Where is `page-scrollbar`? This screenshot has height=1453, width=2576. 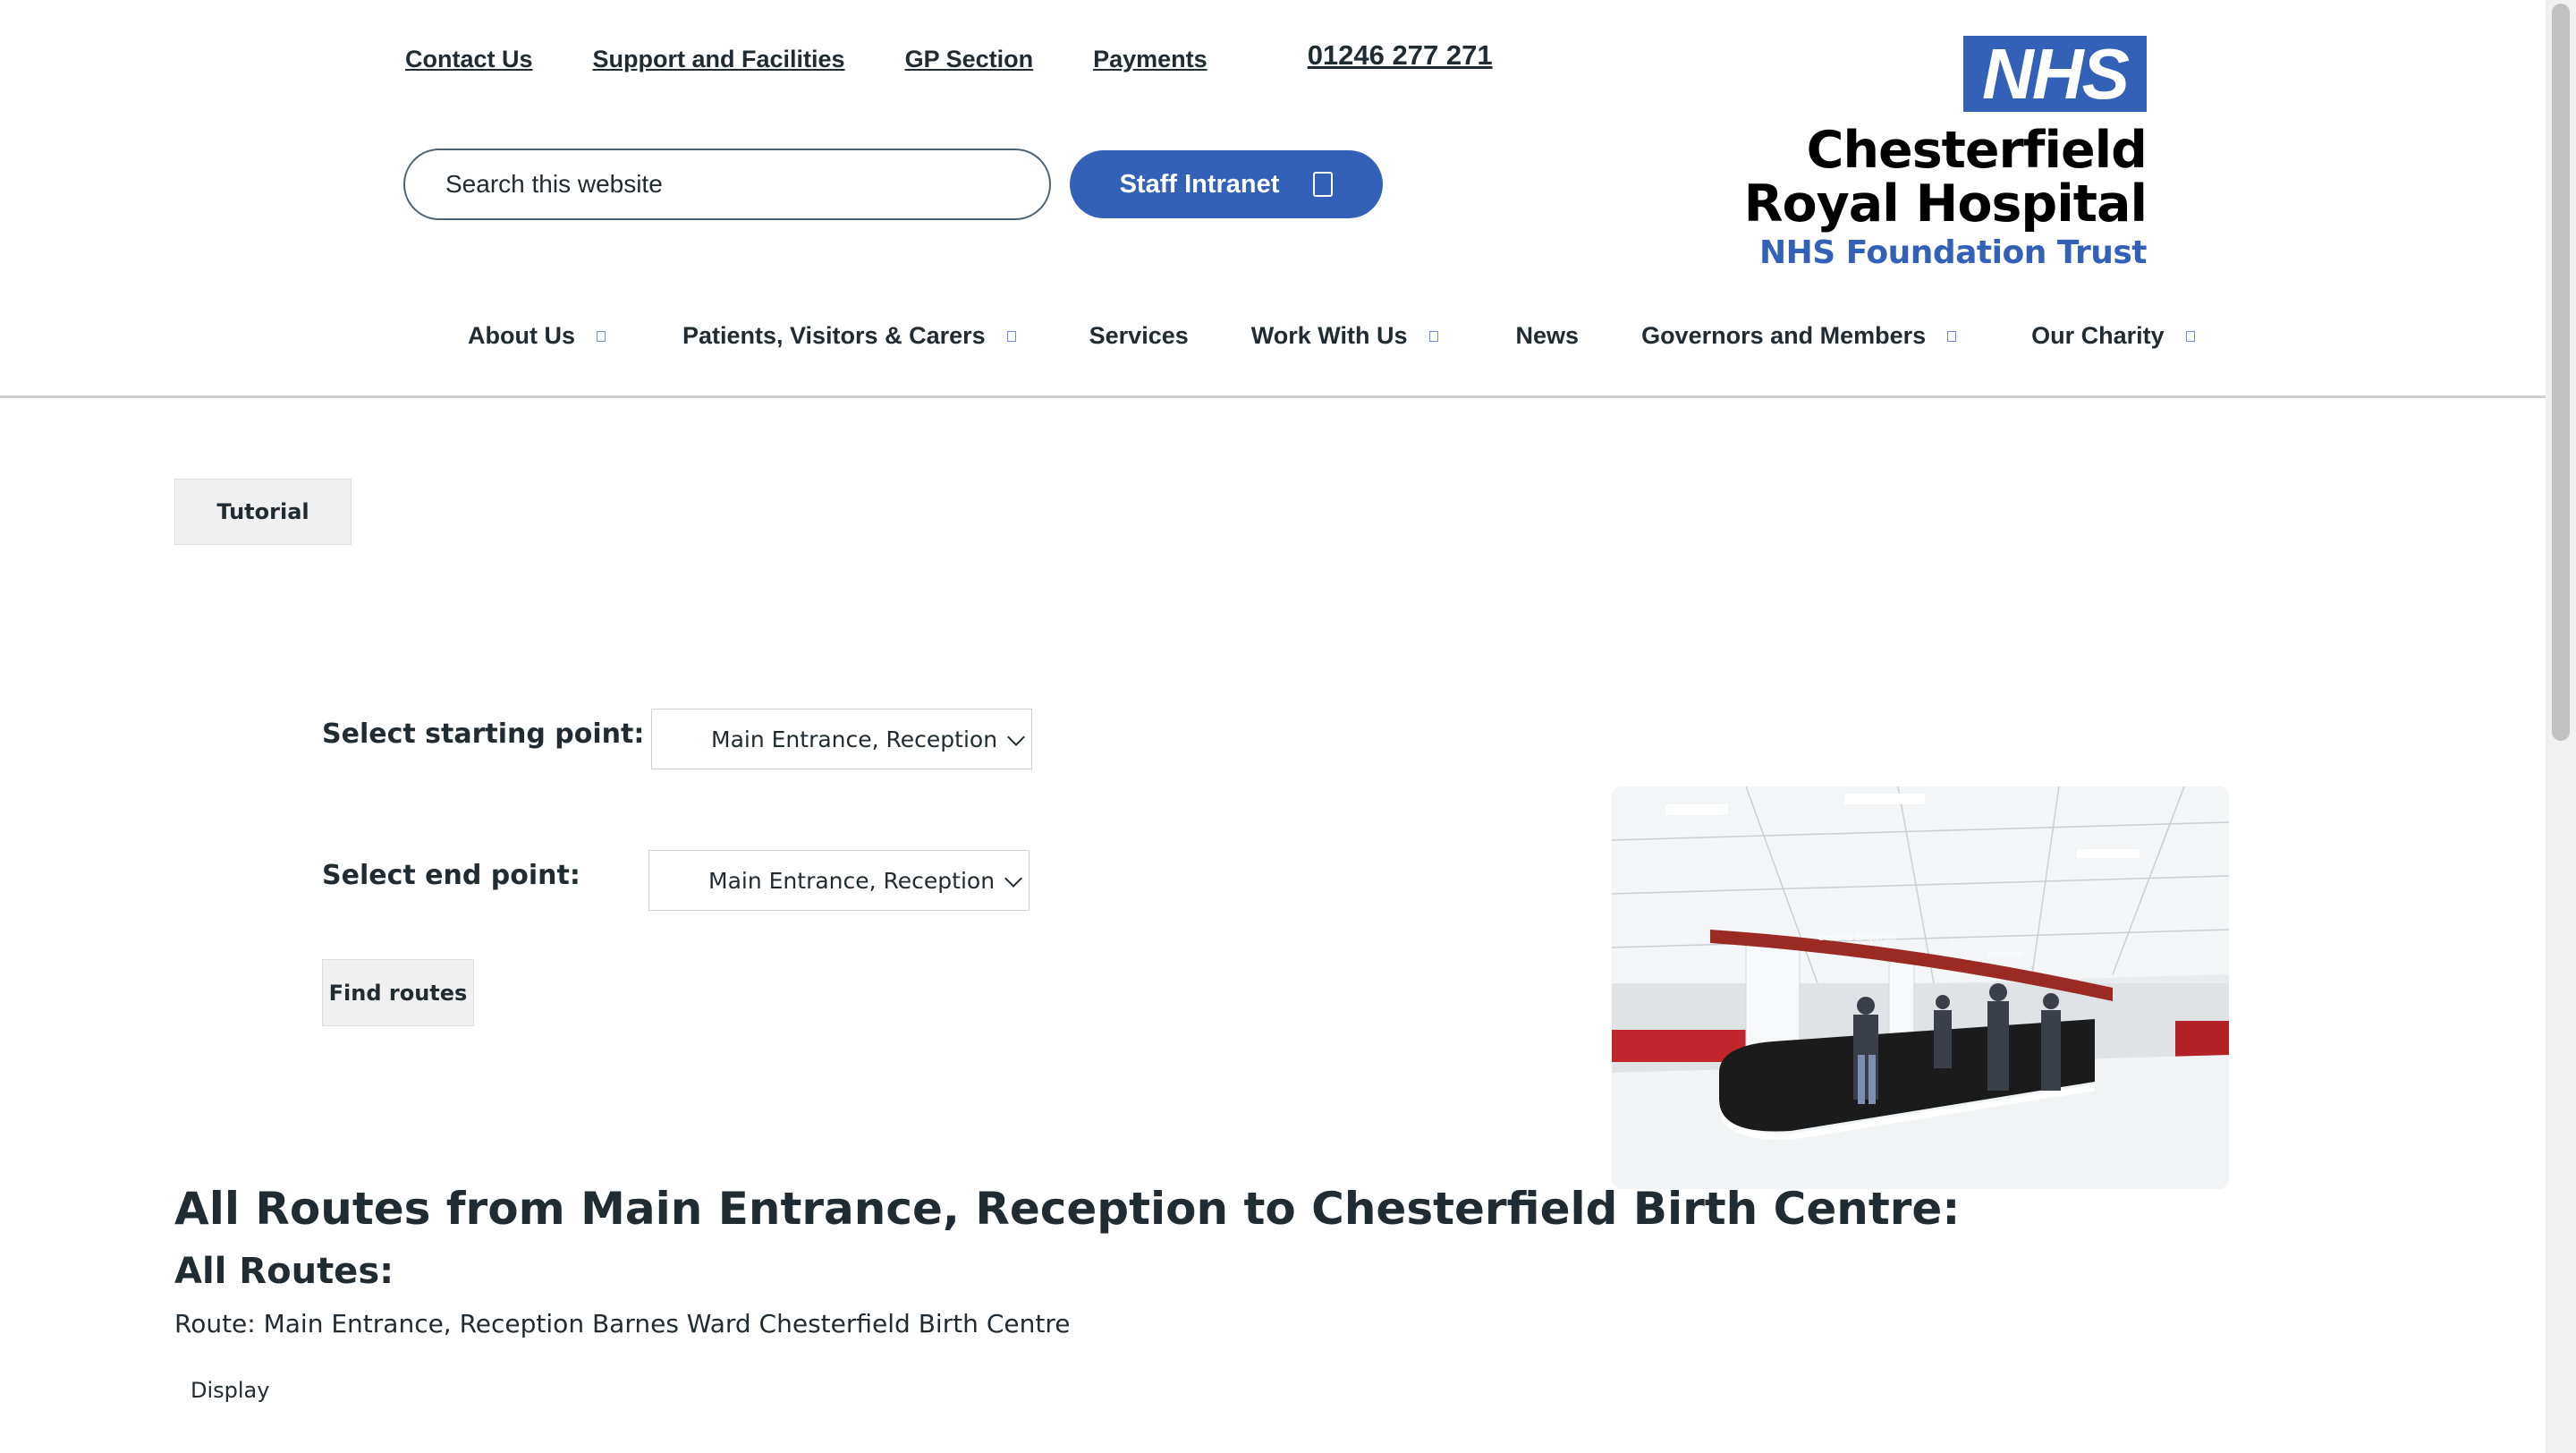 page-scrollbar is located at coordinates (2561, 726).